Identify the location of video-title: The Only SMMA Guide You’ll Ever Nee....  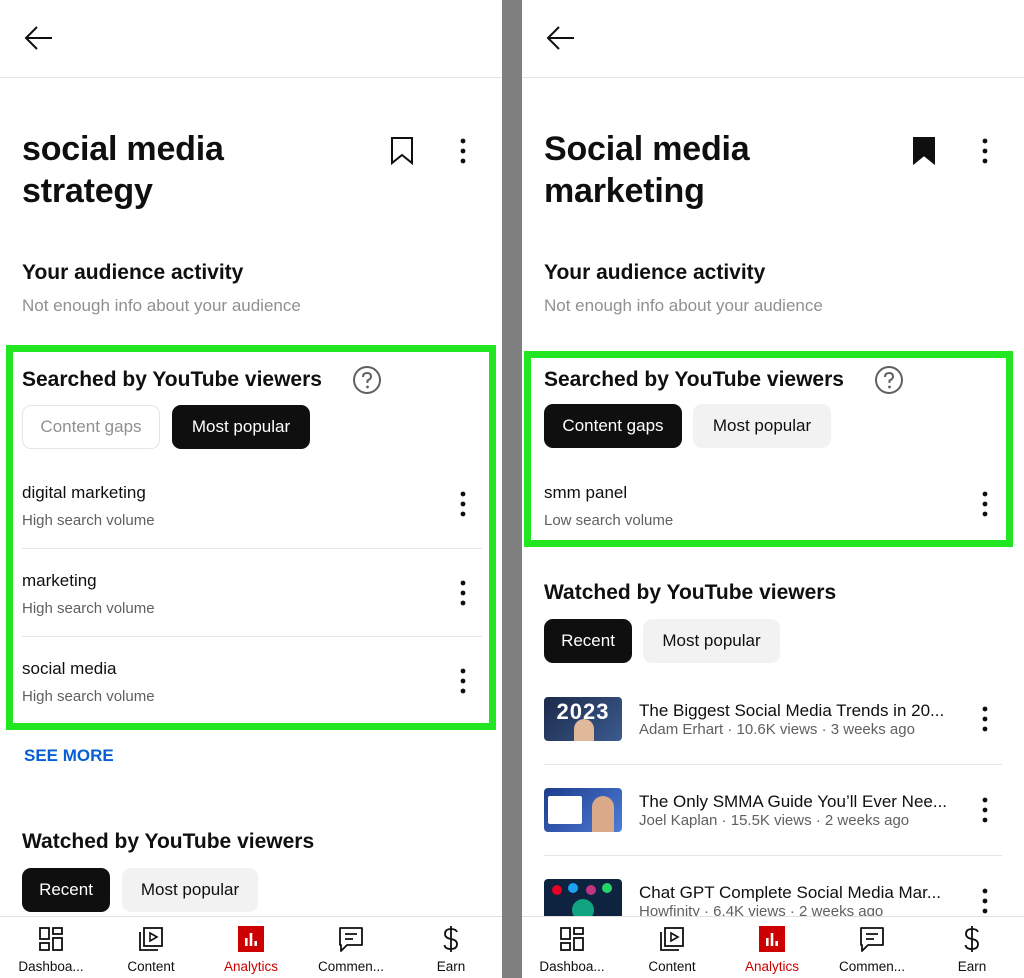
(799, 802).